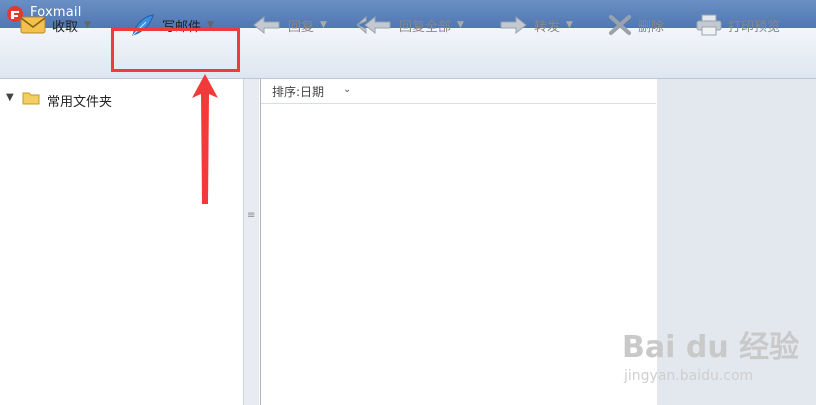 Image resolution: width=816 pixels, height=405 pixels. I want to click on reply-all-icon, so click(373, 25).